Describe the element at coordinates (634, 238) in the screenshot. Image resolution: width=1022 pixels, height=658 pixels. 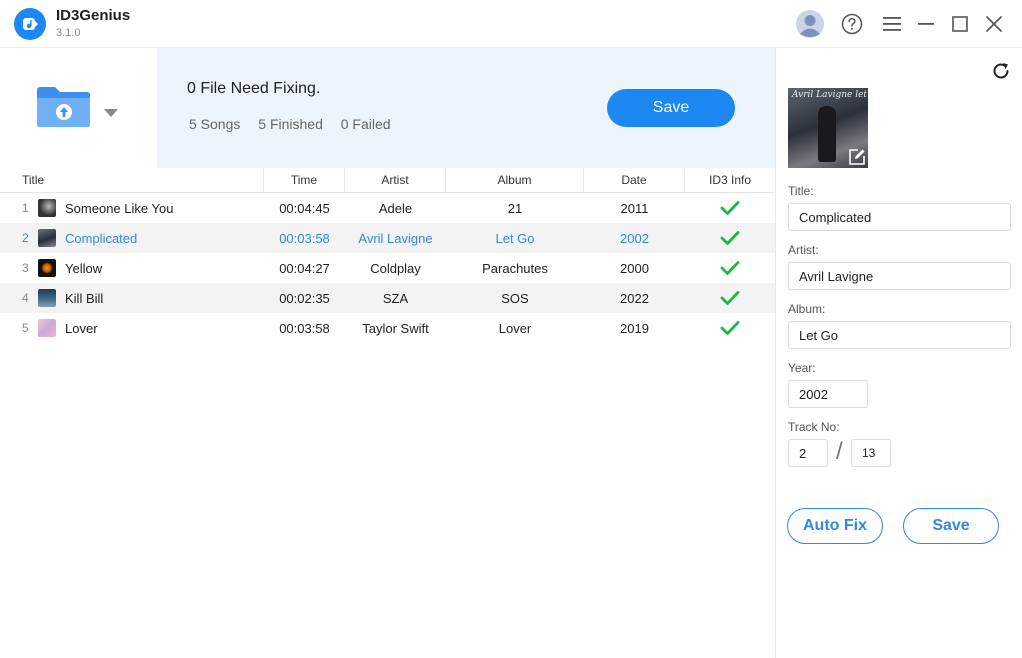
I see `row-date: 2002` at that location.